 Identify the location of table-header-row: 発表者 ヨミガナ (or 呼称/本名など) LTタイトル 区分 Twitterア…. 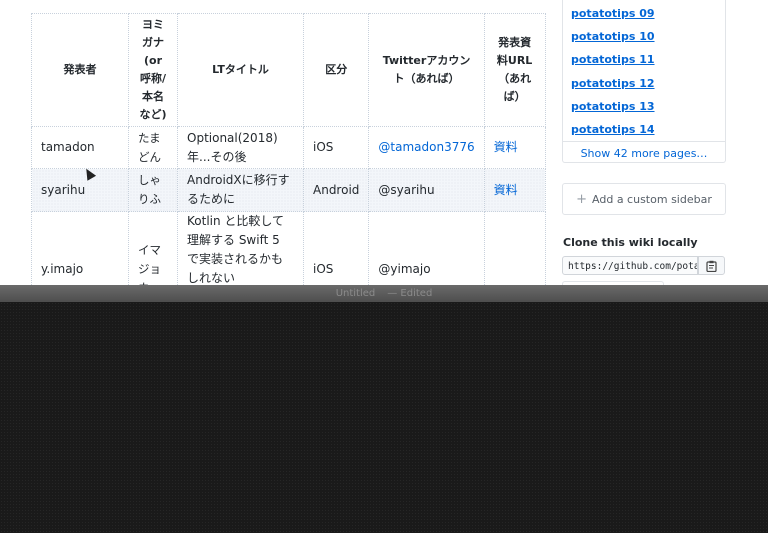
(288, 70).